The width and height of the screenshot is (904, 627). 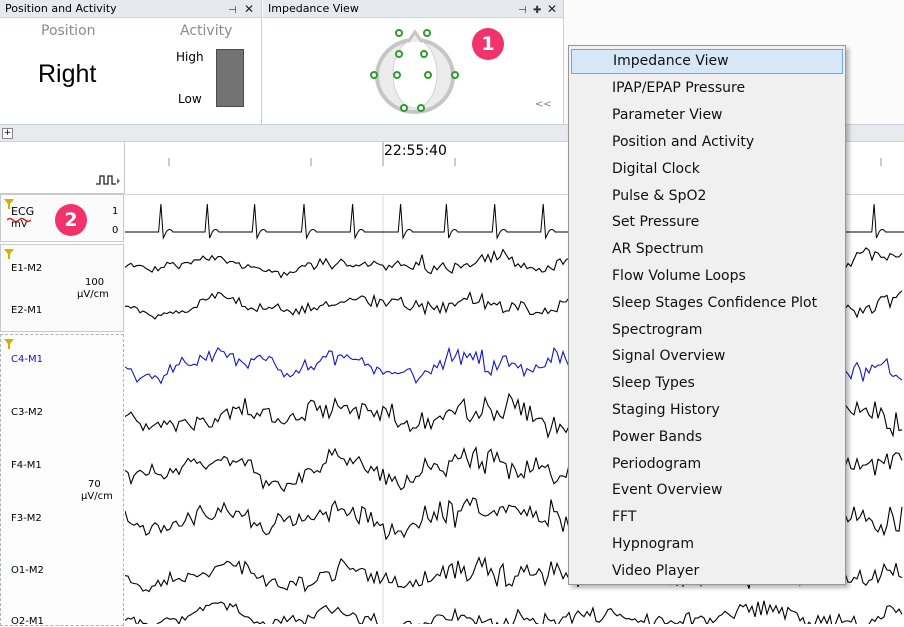 What do you see at coordinates (707, 517) in the screenshot?
I see `menu-item-fft: FFT` at bounding box center [707, 517].